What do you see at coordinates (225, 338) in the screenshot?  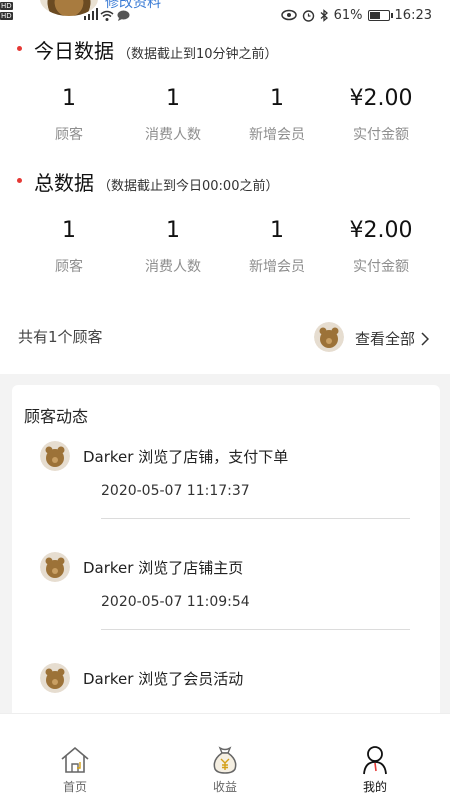 I see `customers-summary-row: 共有1个顾客 查看全部` at bounding box center [225, 338].